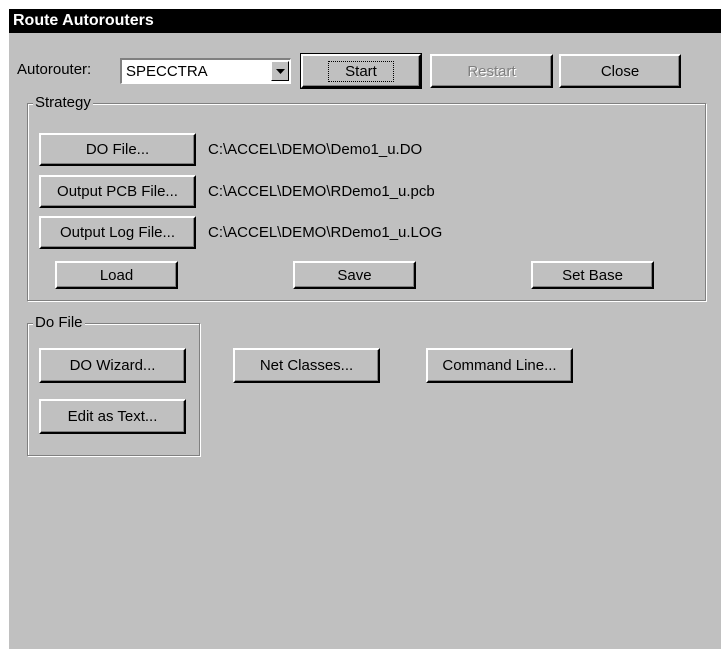  What do you see at coordinates (59, 322) in the screenshot?
I see `do-file-group-title: Do File` at bounding box center [59, 322].